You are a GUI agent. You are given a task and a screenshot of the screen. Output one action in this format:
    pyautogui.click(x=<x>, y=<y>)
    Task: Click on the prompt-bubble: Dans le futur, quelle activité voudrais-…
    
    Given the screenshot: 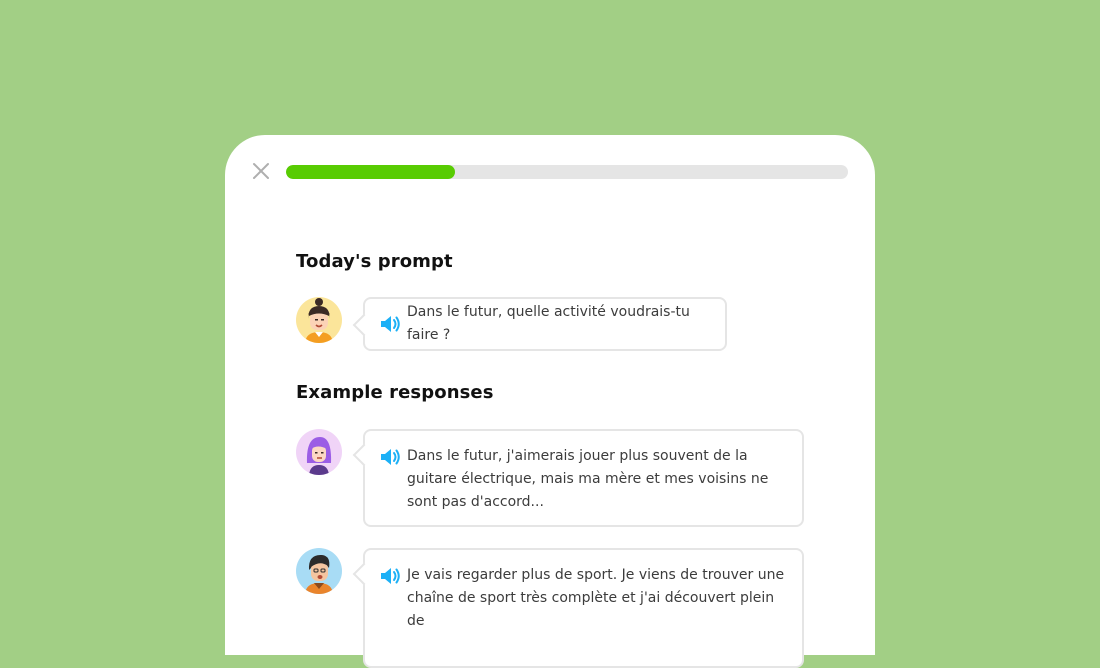 What is the action you would take?
    pyautogui.click(x=539, y=324)
    